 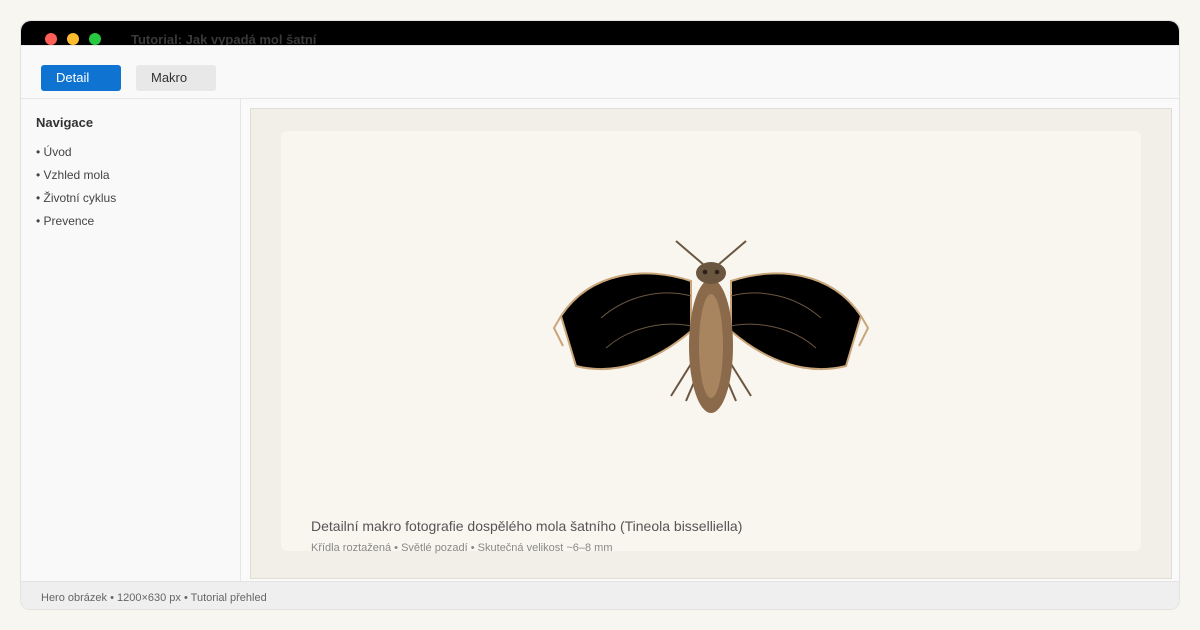 I want to click on moth-antennae, so click(x=711, y=253).